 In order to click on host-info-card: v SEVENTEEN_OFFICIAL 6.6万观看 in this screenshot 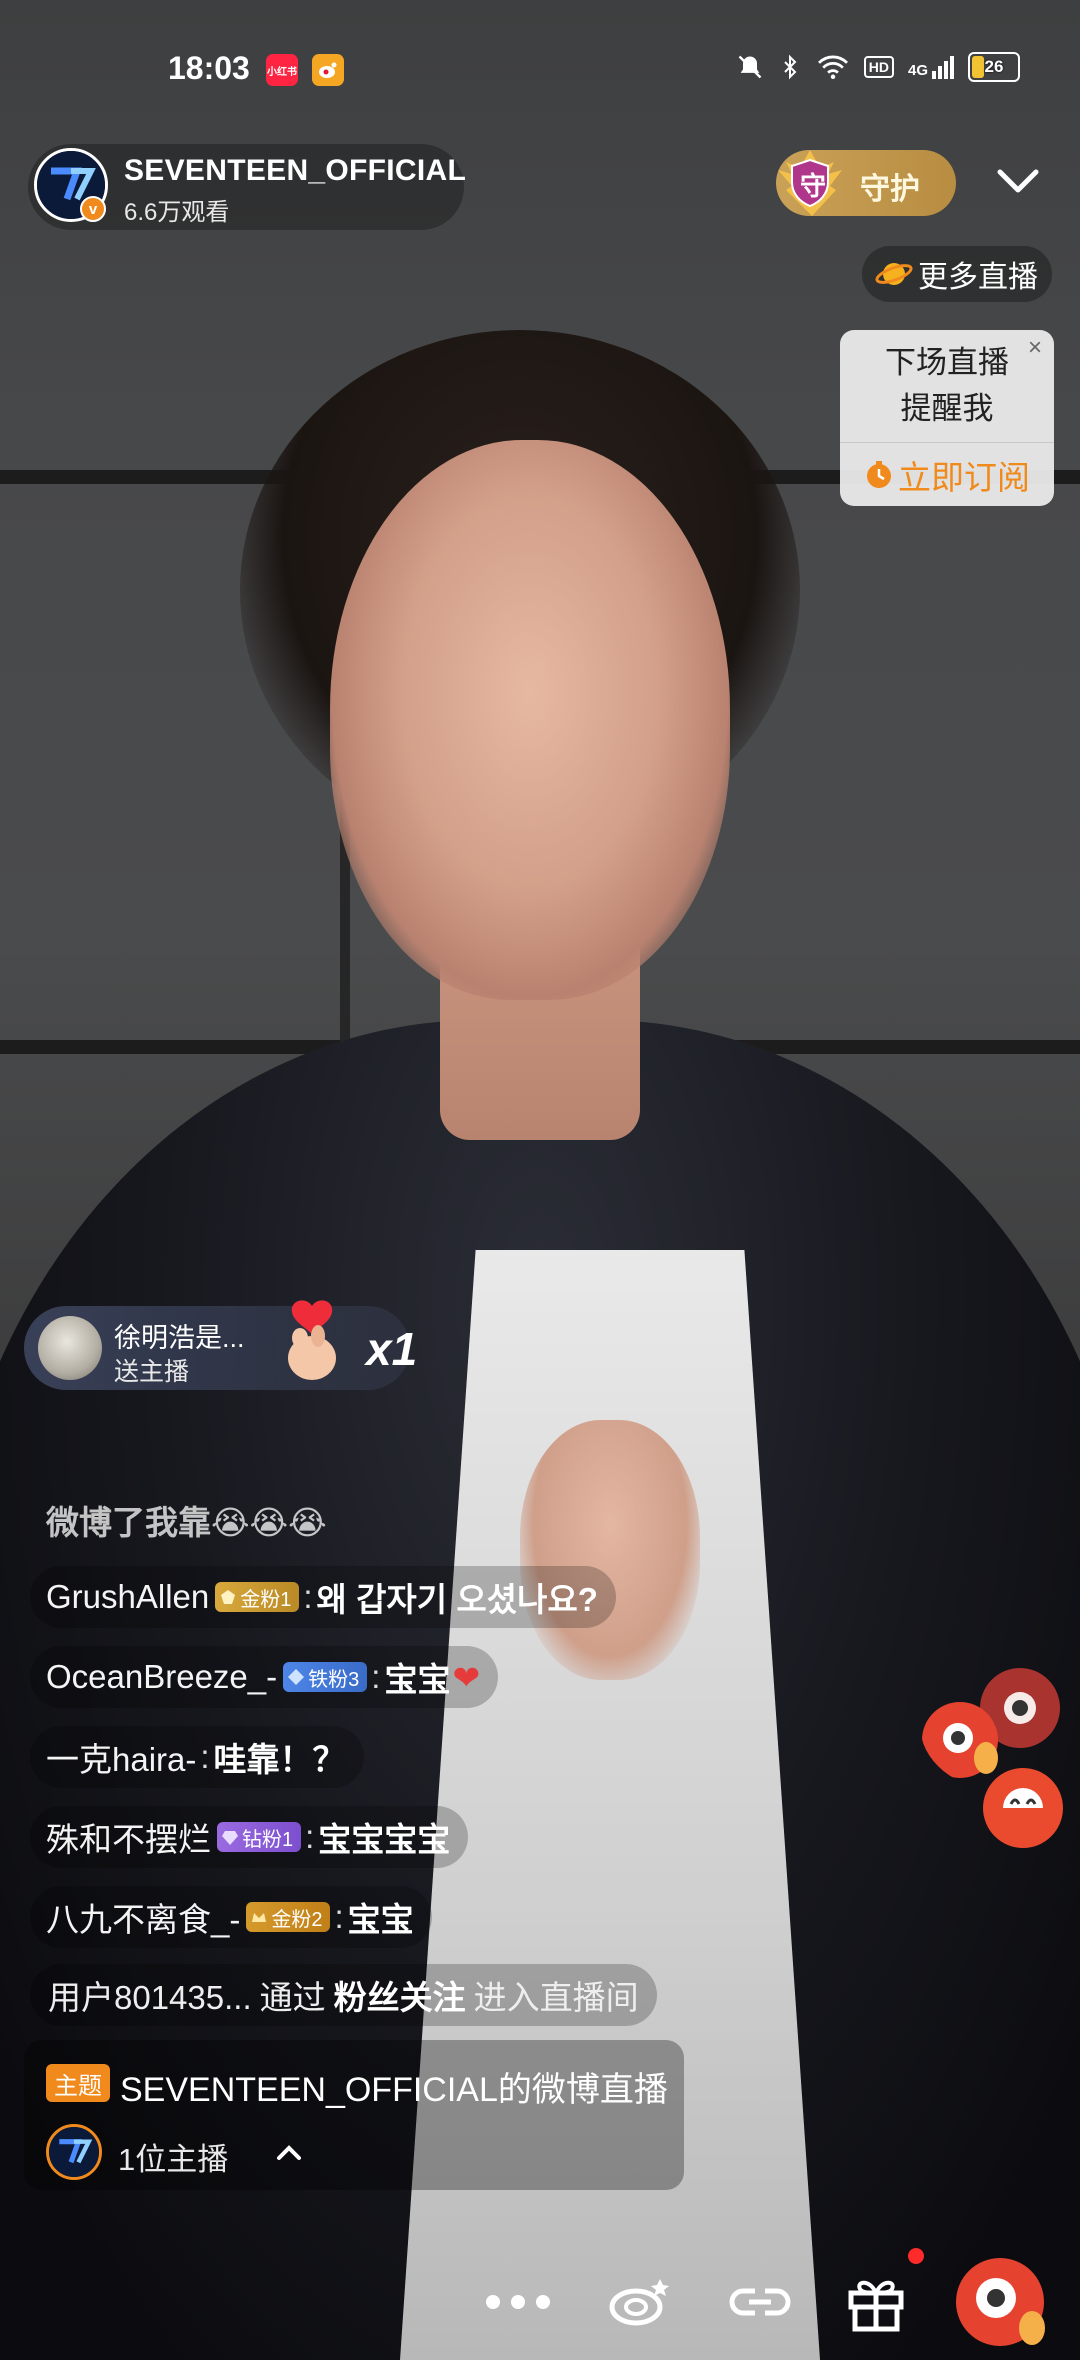, I will do `click(247, 187)`.